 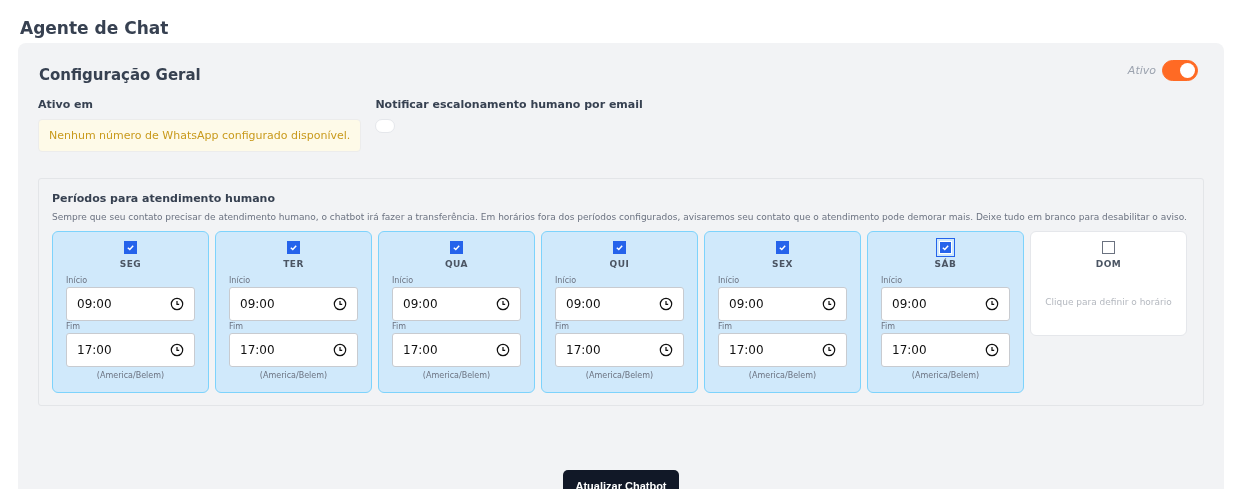 What do you see at coordinates (620, 217) in the screenshot?
I see `periods-description: Sempre que seu contato precisar de atendimento humano, o chatbot irá fazer a transferência. Em horários fora dos períodos configurados, avisaremos seu contato que o atendimento pode demorar mais. Deixe tudo em branco para desabilitar o aviso.` at bounding box center [620, 217].